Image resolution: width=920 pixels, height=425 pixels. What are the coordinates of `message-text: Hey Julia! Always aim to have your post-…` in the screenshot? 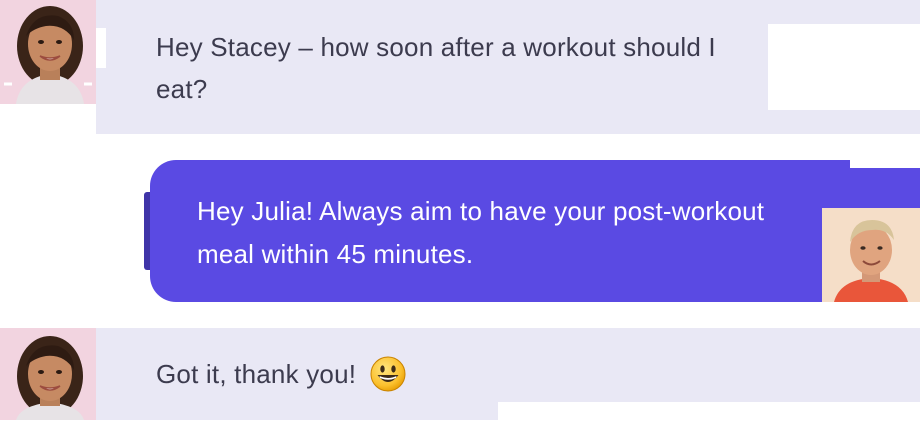 It's located at (481, 232).